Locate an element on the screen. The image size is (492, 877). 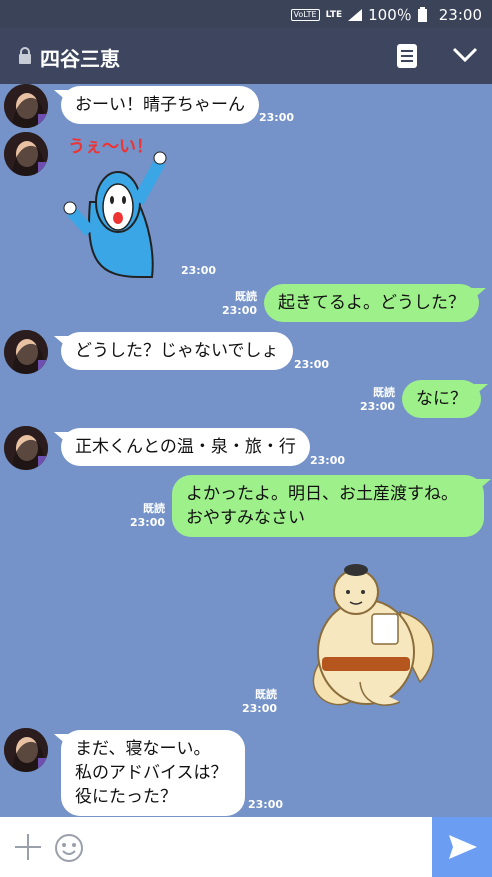
message-line: よかったよ。明日、お土産渡すね。 is located at coordinates (322, 494).